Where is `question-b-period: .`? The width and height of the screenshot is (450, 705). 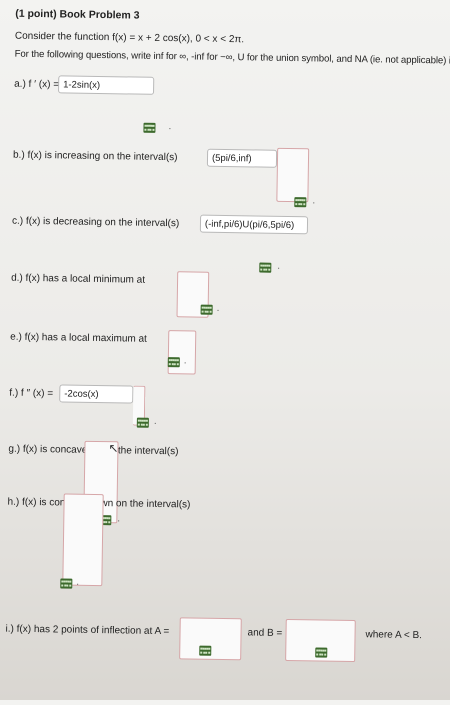 question-b-period: . is located at coordinates (314, 201).